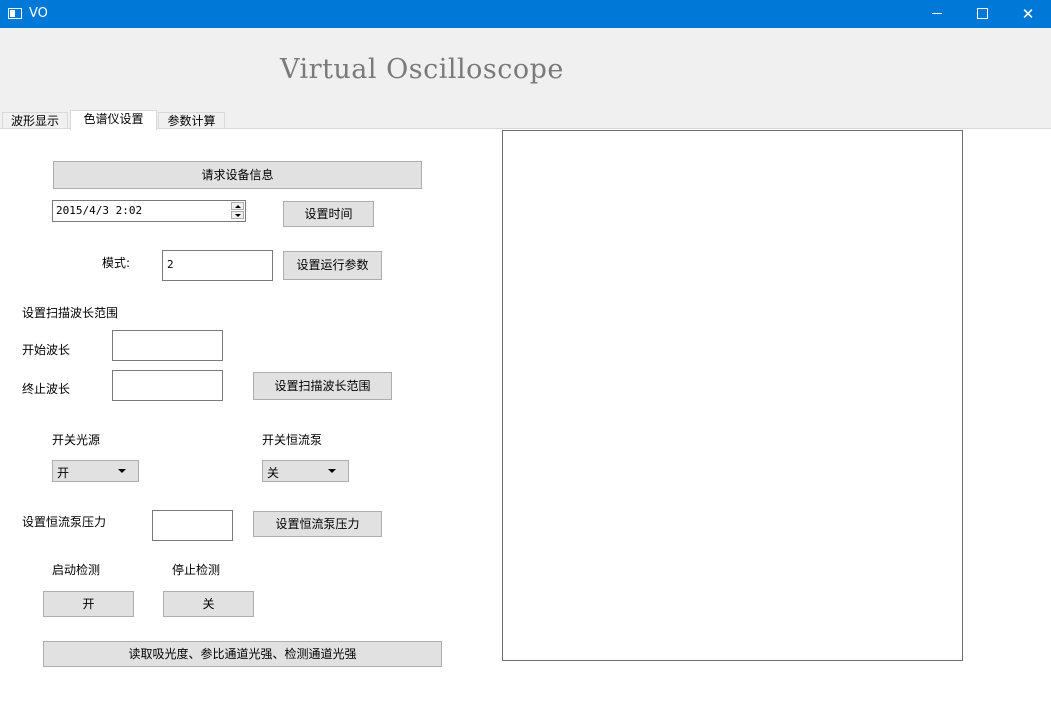 Image resolution: width=1051 pixels, height=704 pixels. What do you see at coordinates (305, 471) in the screenshot?
I see `pump-select: 关` at bounding box center [305, 471].